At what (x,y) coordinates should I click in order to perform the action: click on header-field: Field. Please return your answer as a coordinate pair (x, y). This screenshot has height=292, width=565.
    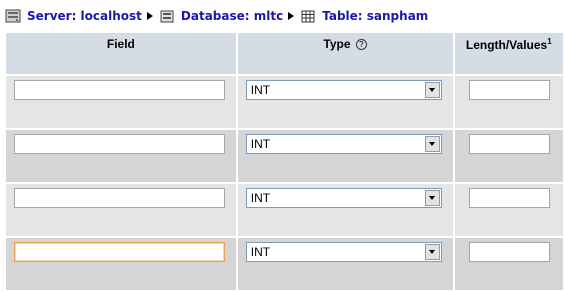
    Looking at the image, I should click on (121, 53).